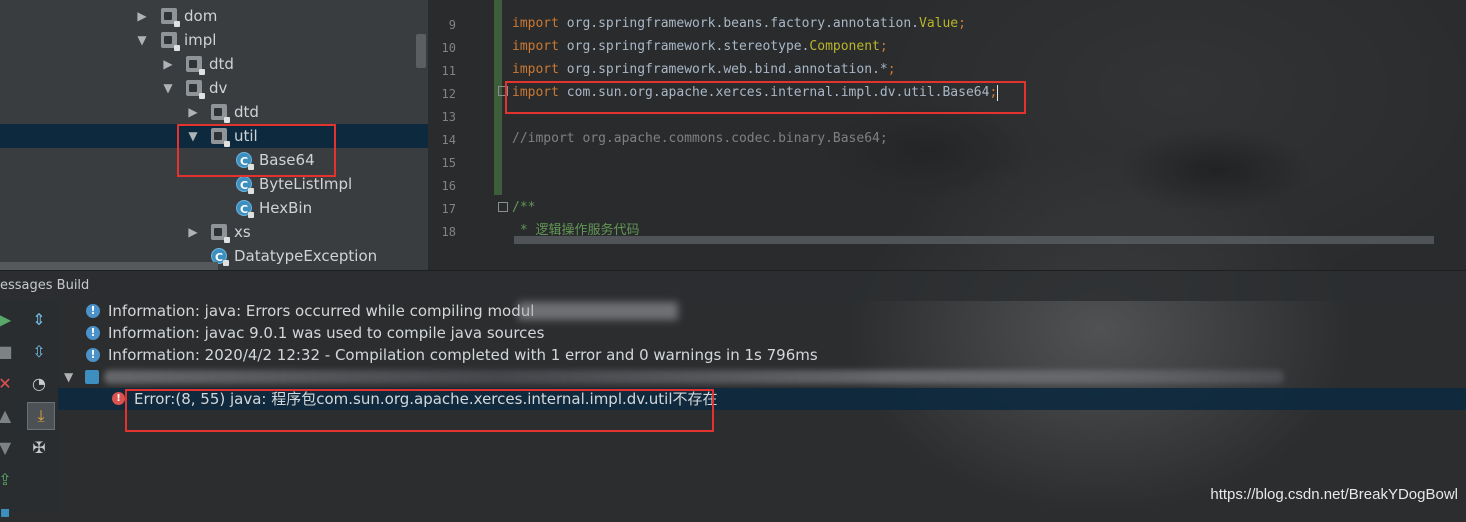 The width and height of the screenshot is (1466, 522). Describe the element at coordinates (452, 25) in the screenshot. I see `line-number: 9` at that location.